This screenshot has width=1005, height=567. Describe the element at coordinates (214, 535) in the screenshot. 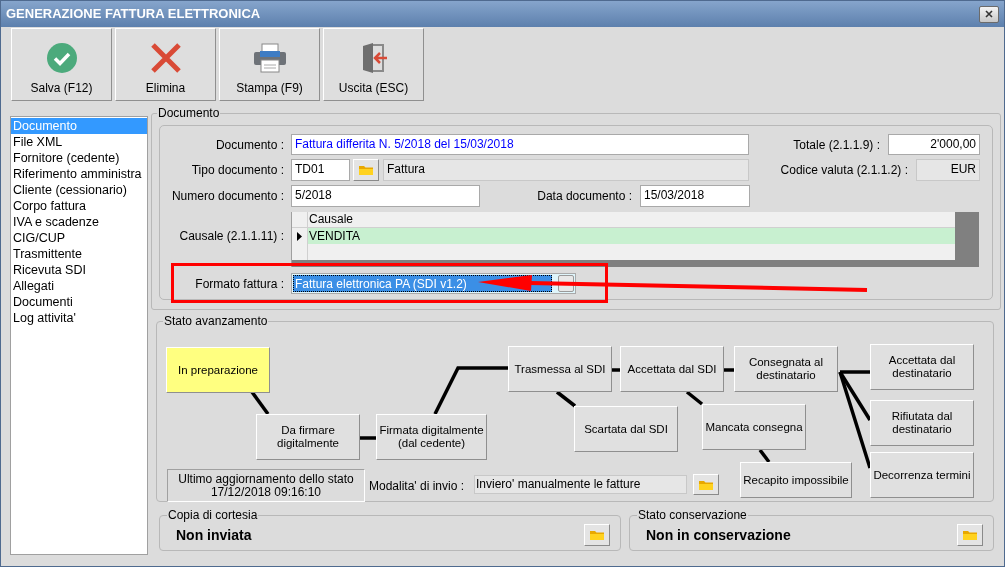

I see `status-value: Non inviata` at that location.